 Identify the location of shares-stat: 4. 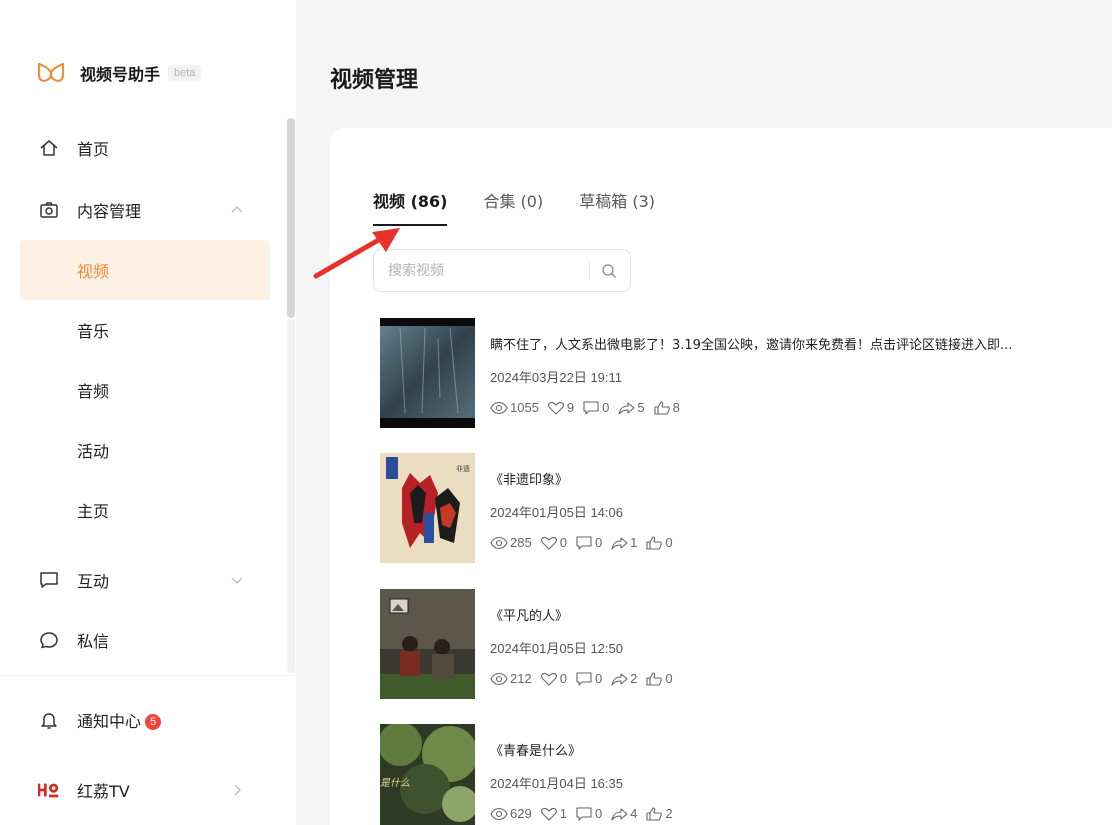
(623, 813).